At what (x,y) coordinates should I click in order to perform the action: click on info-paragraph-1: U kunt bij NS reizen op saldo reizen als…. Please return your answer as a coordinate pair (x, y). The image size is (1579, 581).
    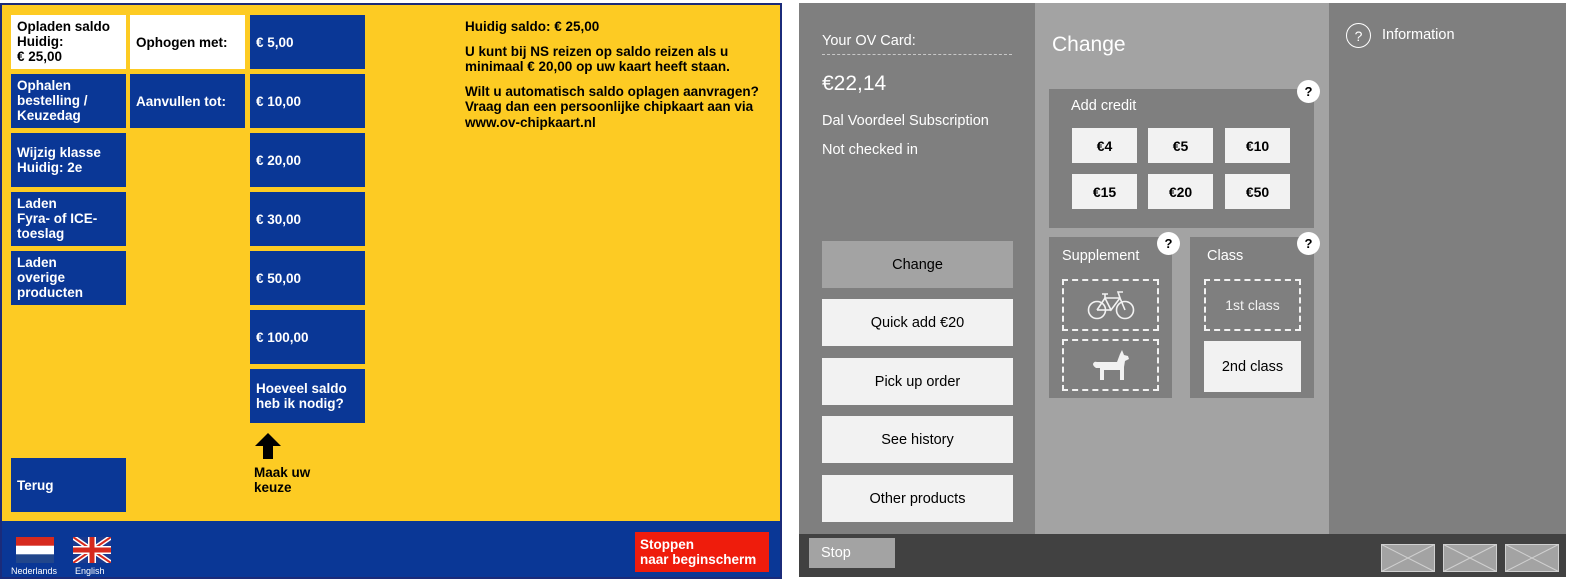
    Looking at the image, I should click on (620, 59).